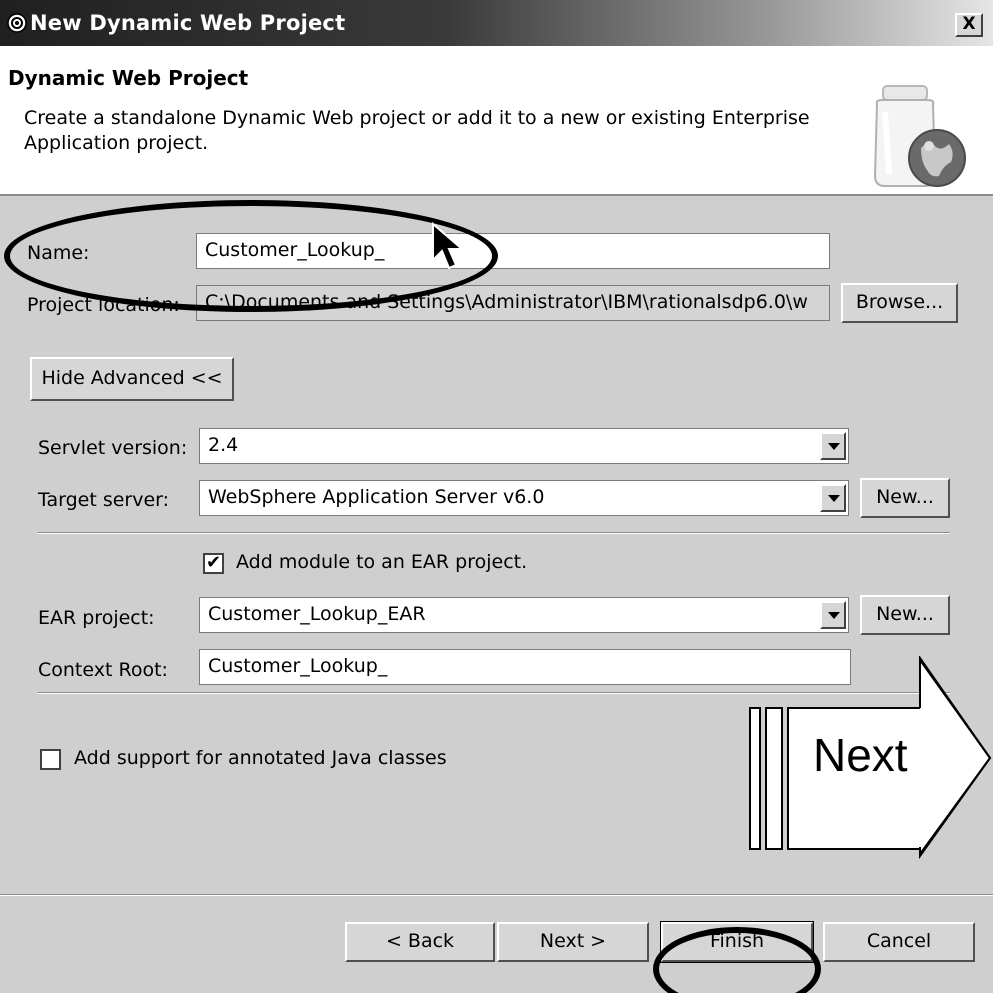 This screenshot has height=993, width=993. I want to click on annotated-java-checkbox, so click(50, 759).